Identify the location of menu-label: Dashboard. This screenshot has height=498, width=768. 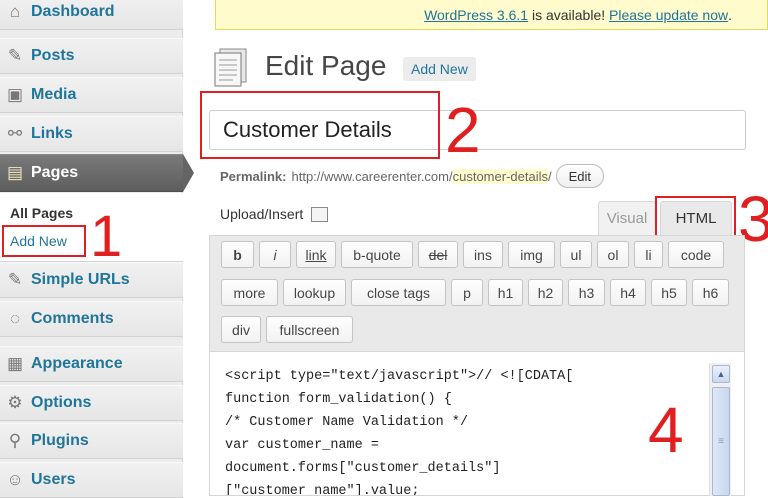
(73, 11).